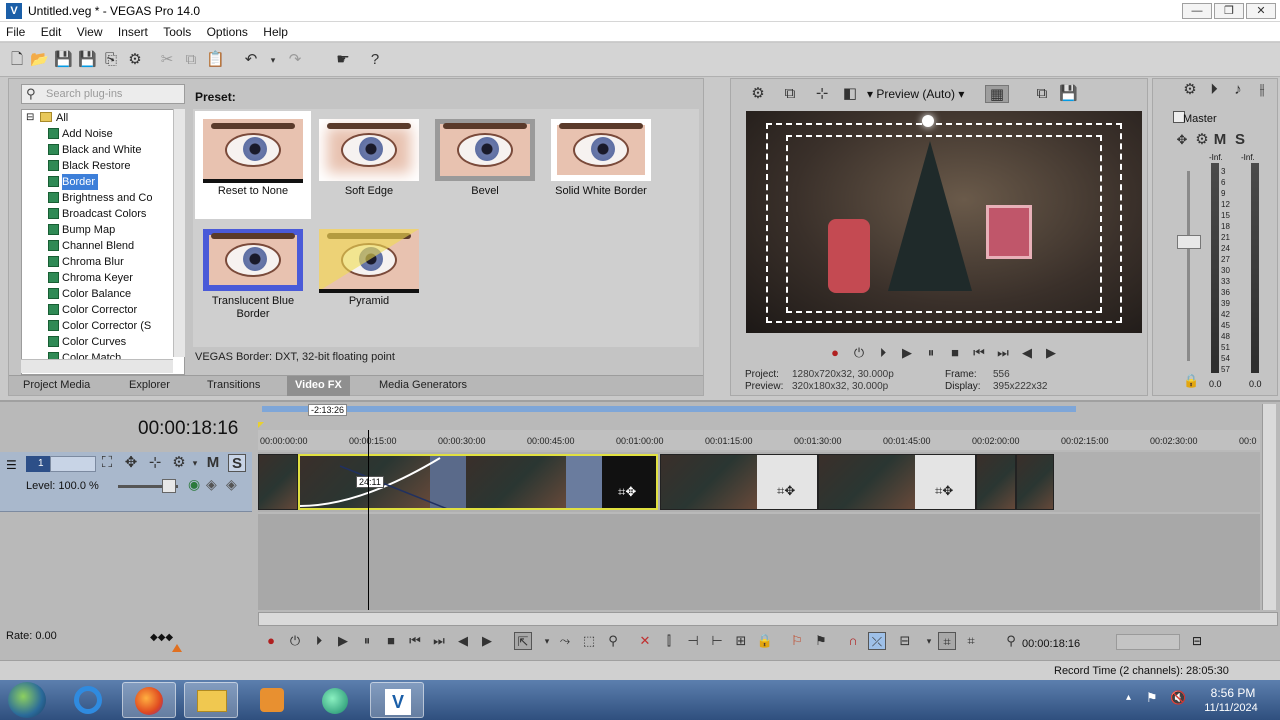 Image resolution: width=1280 pixels, height=720 pixels. What do you see at coordinates (423, 386) in the screenshot?
I see `panel-tab: Media Generators` at bounding box center [423, 386].